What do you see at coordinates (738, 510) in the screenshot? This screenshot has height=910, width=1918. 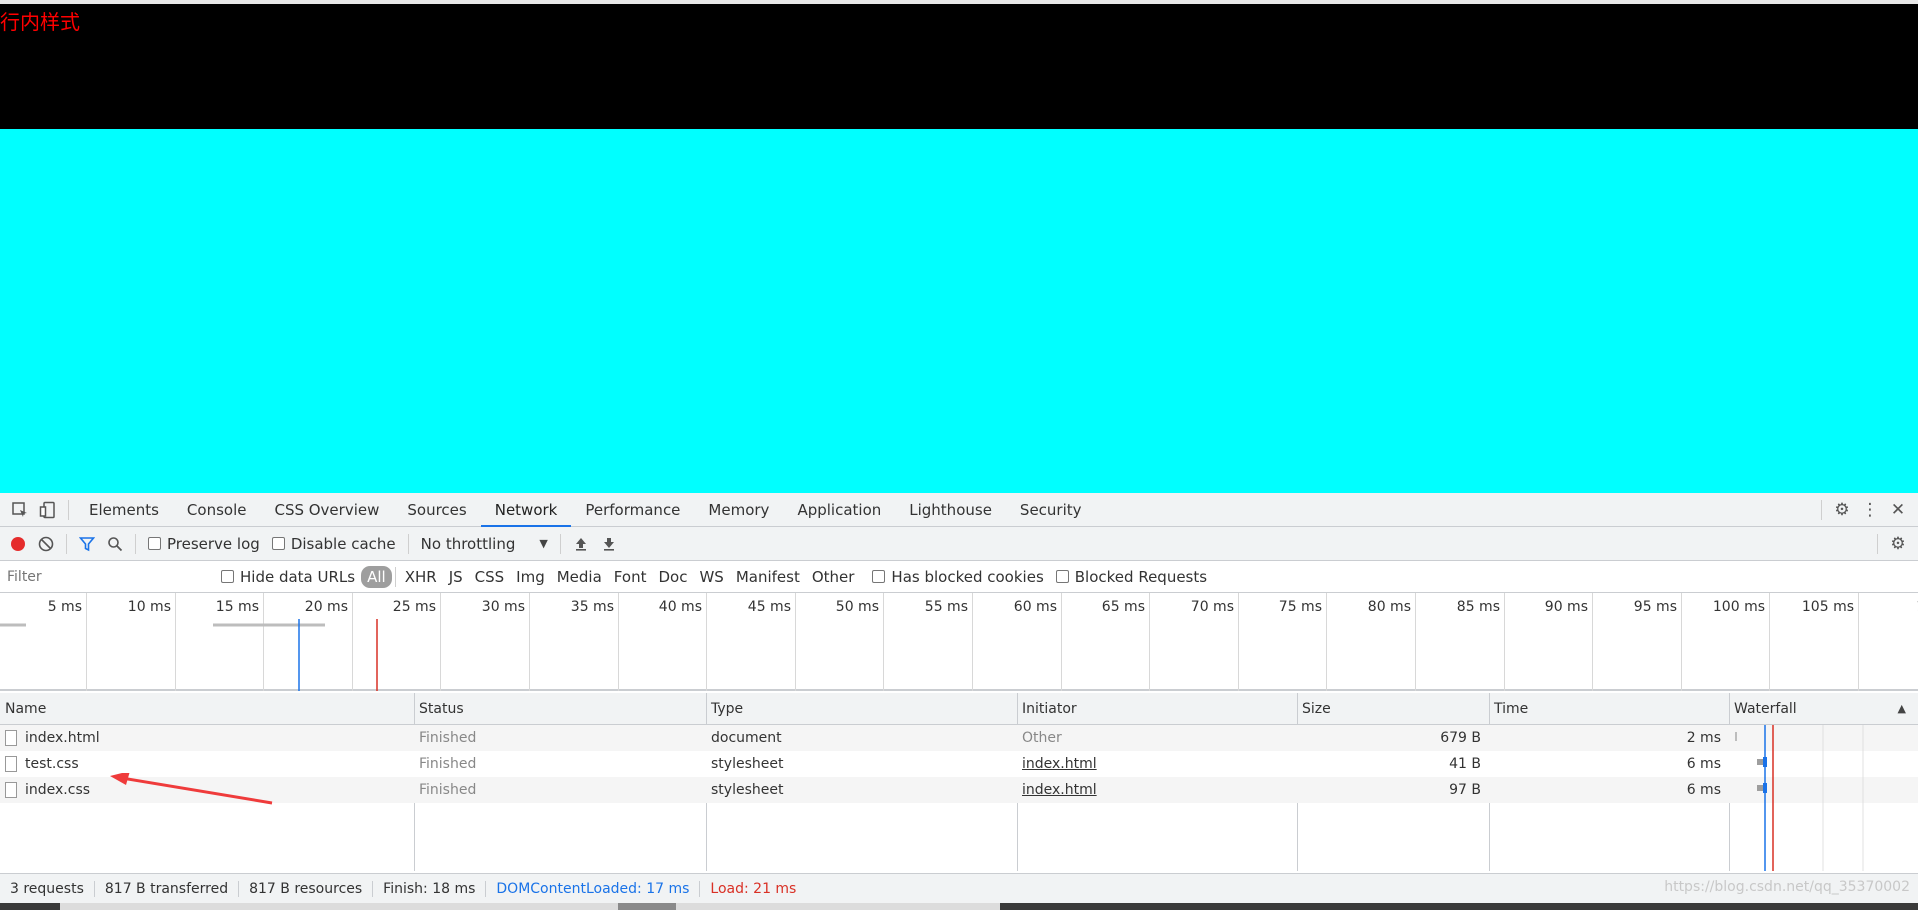 I see `tab-memory: Memory` at bounding box center [738, 510].